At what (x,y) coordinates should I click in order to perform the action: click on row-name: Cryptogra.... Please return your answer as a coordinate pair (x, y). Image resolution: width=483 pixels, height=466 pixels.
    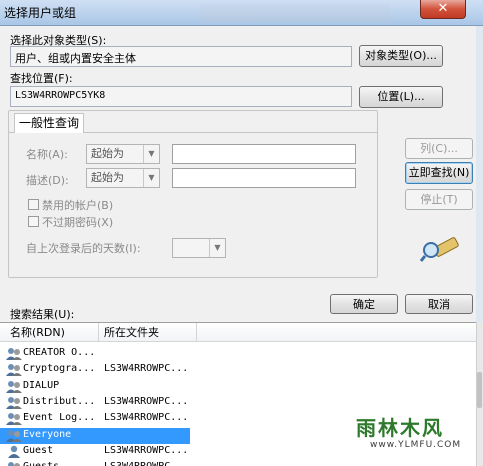
    Looking at the image, I should click on (59, 369).